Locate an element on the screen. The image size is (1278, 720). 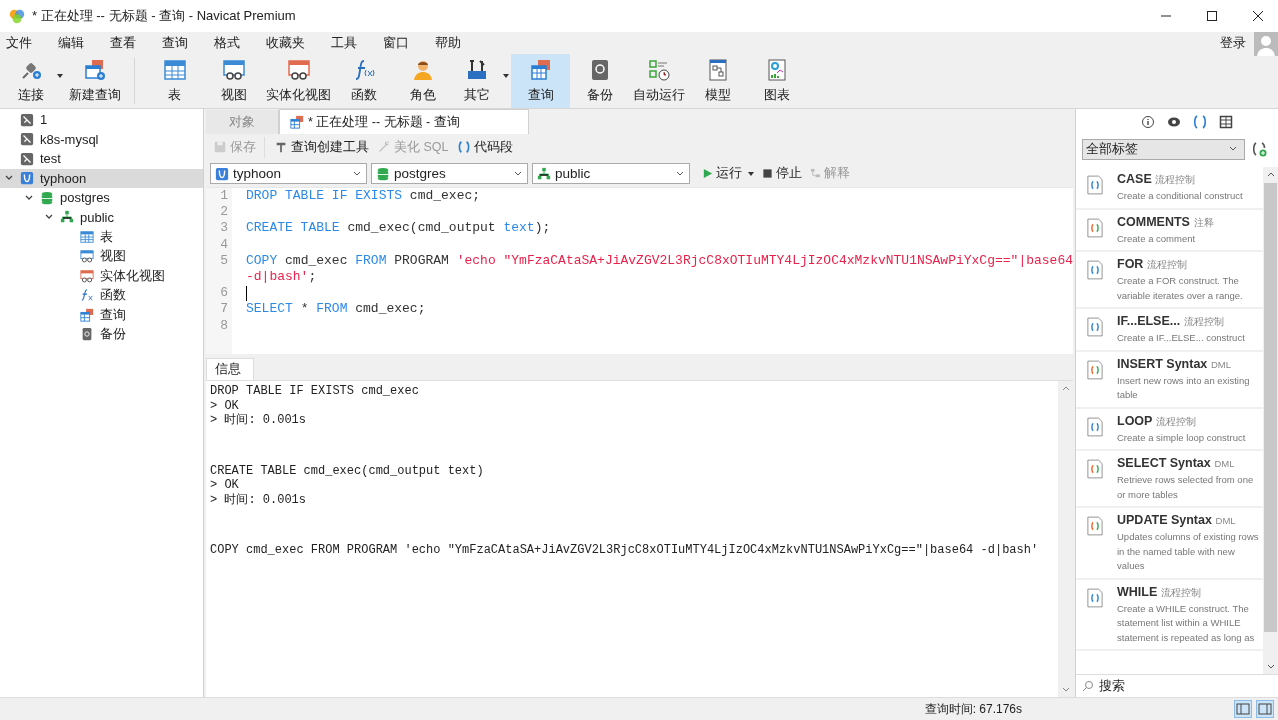
message-line: CREATE TABLE cmd_exec(cmd_output text) is located at coordinates (347, 470).